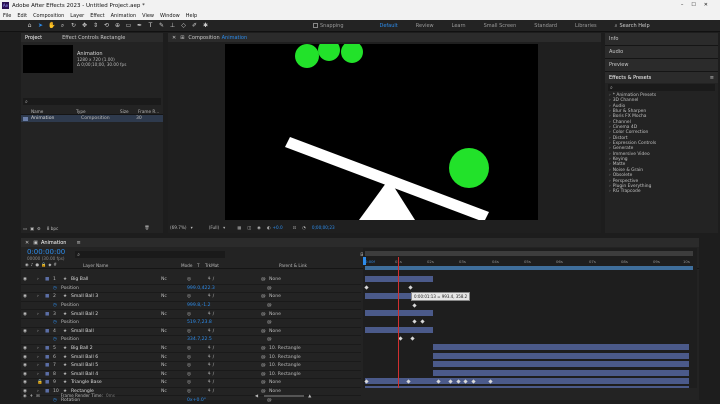 The height and width of the screenshot is (404, 720). Describe the element at coordinates (150, 254) in the screenshot. I see `timeline-search: ⌕` at that location.